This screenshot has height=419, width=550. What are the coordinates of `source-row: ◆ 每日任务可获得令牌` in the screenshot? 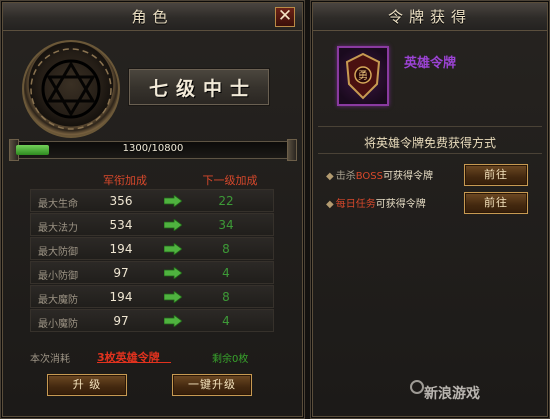 It's located at (376, 202).